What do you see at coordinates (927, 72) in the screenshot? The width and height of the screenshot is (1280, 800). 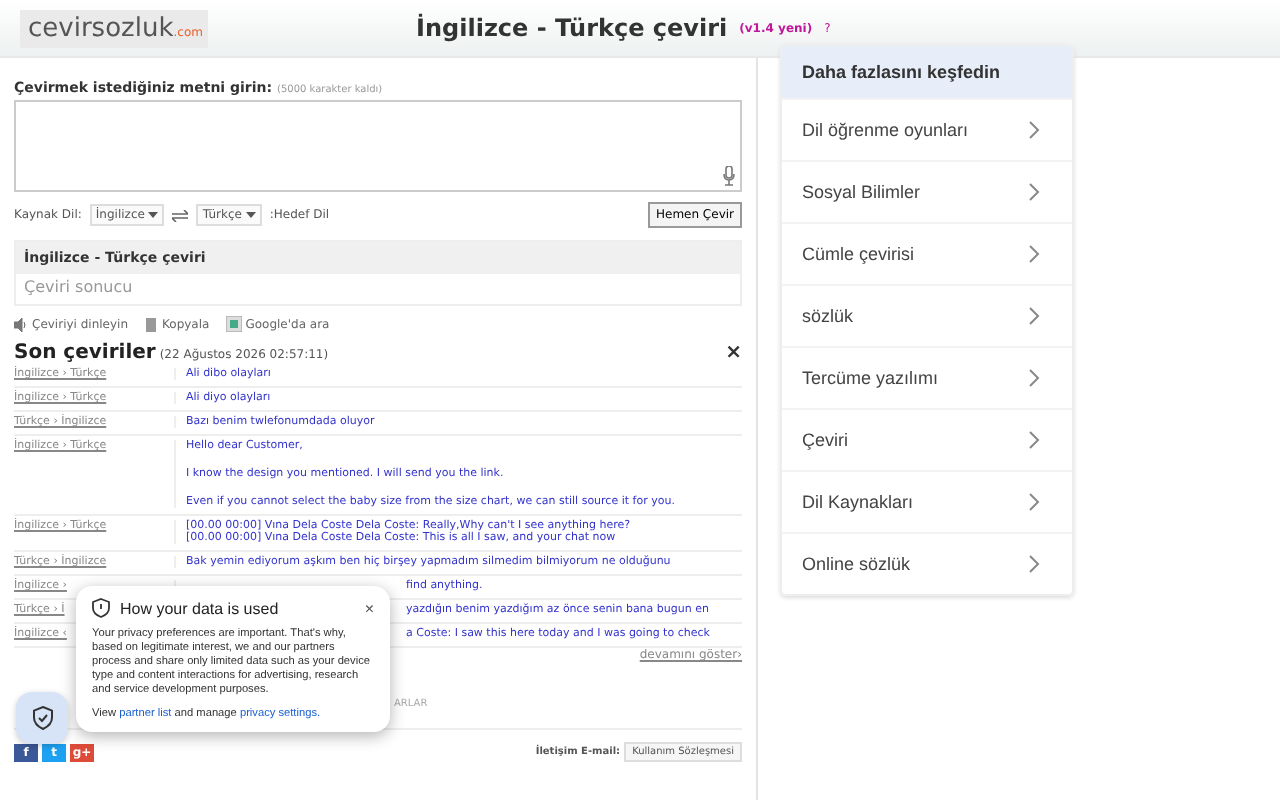 I see `explore-title: Daha fazlasını keşfedin` at bounding box center [927, 72].